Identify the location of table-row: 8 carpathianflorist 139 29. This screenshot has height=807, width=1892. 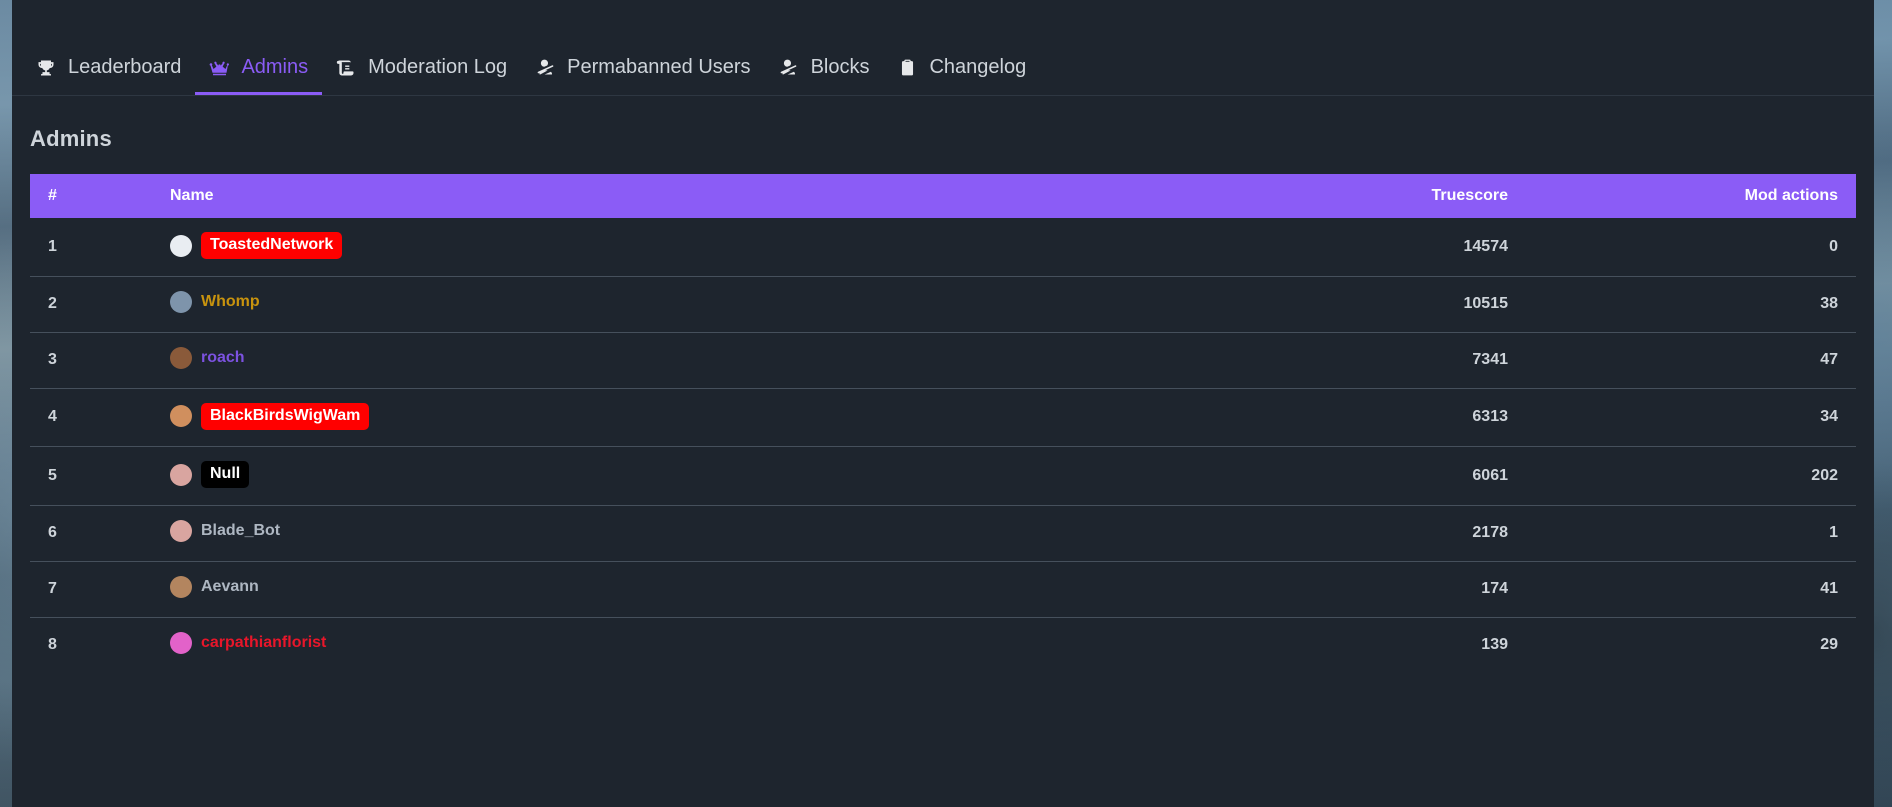
(943, 644).